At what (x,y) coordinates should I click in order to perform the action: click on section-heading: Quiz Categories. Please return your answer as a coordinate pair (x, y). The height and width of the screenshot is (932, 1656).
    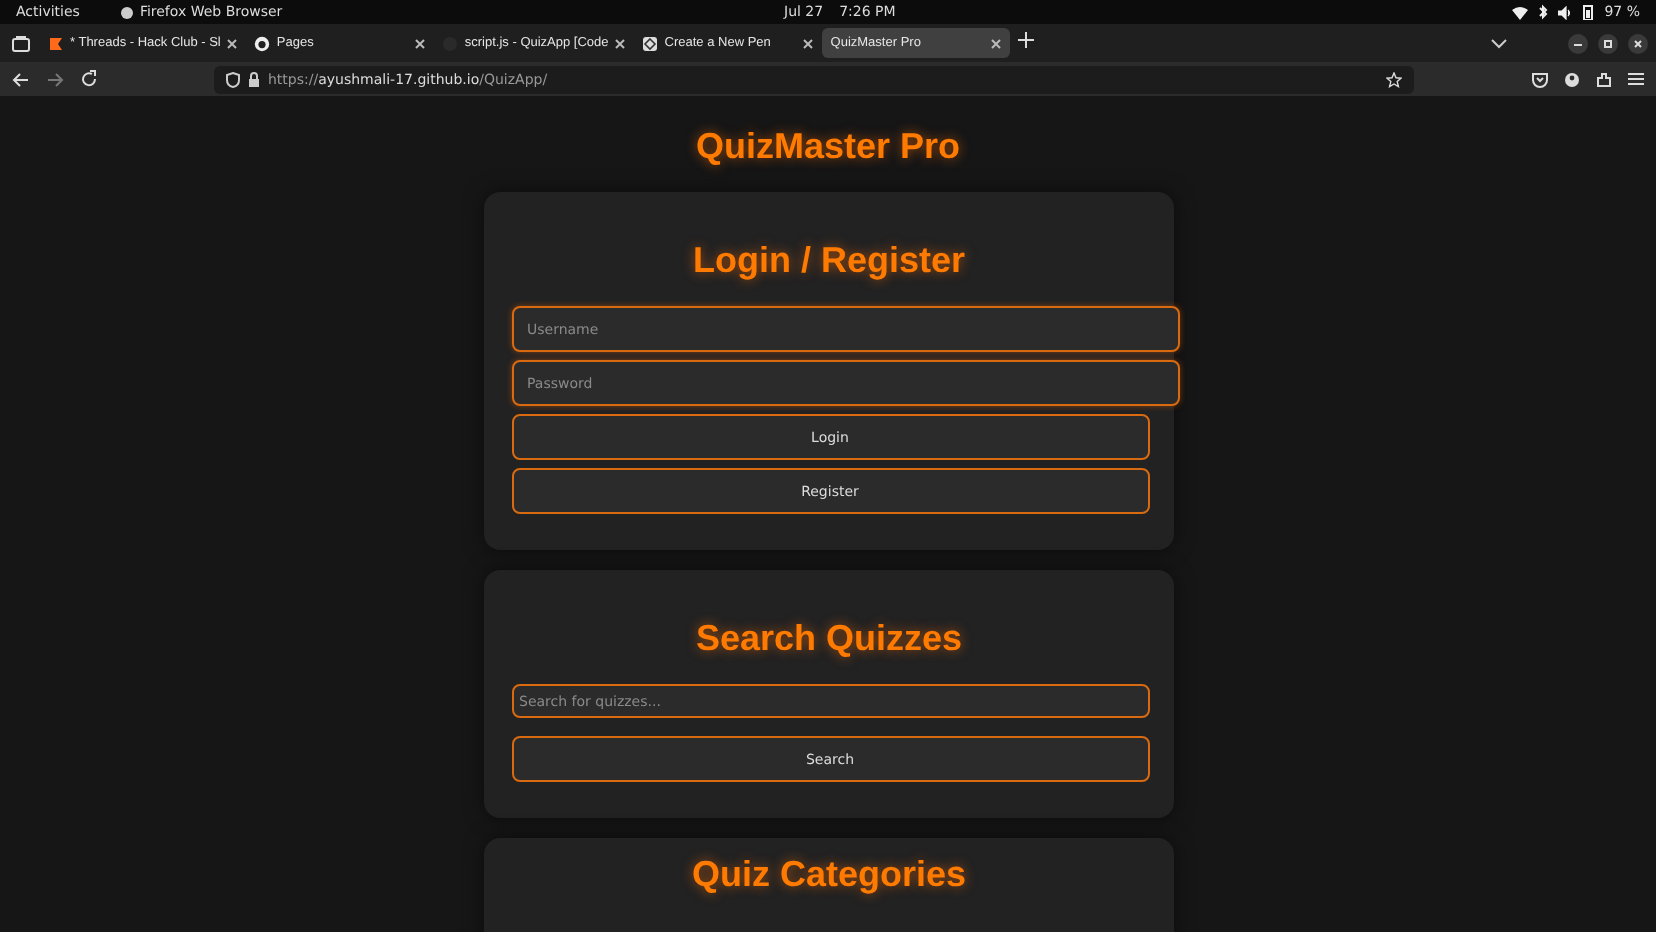
    Looking at the image, I should click on (829, 875).